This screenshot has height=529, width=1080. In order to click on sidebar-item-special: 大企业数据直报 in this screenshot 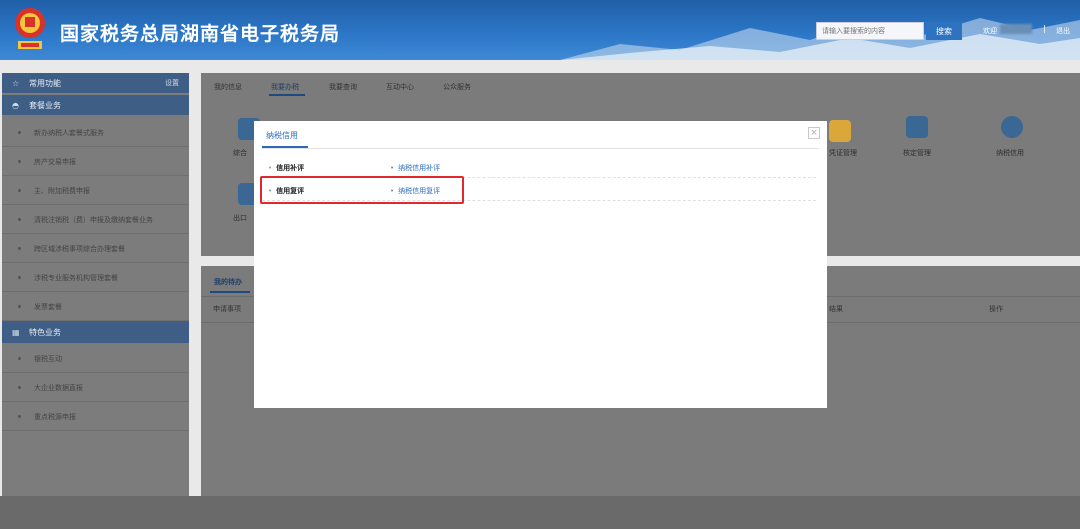, I will do `click(95, 388)`.